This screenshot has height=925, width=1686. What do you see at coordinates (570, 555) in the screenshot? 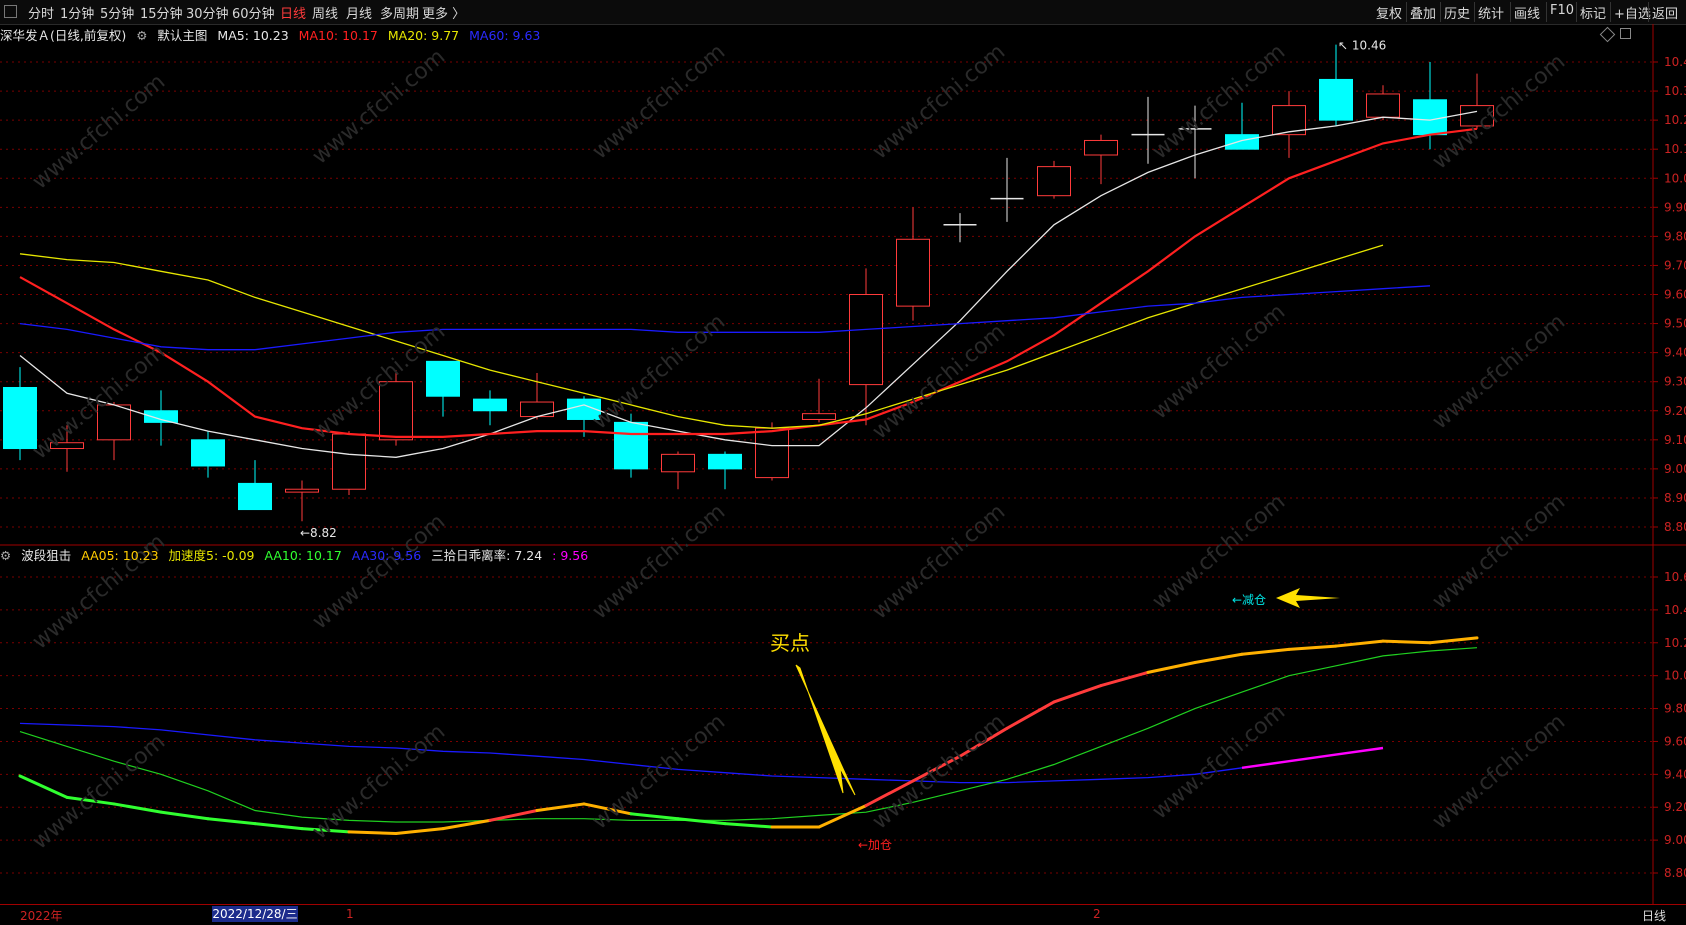
I see `bias2-label: : 9.56` at bounding box center [570, 555].